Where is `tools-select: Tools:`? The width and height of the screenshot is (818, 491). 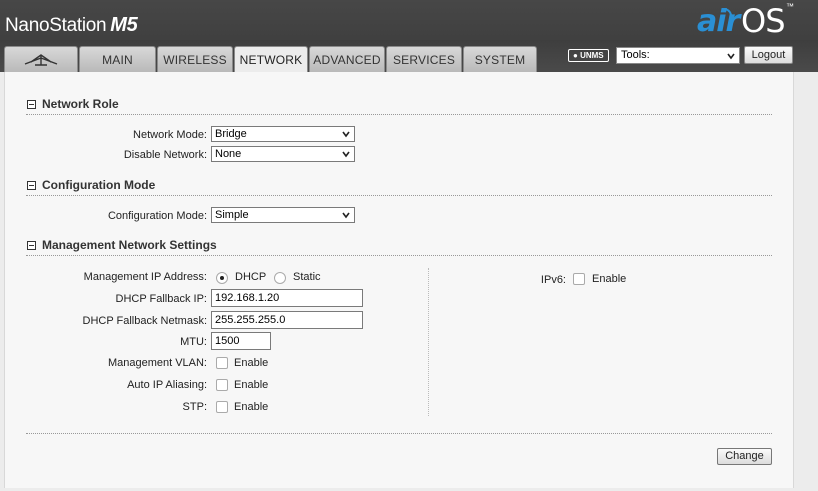
tools-select: Tools: is located at coordinates (678, 55).